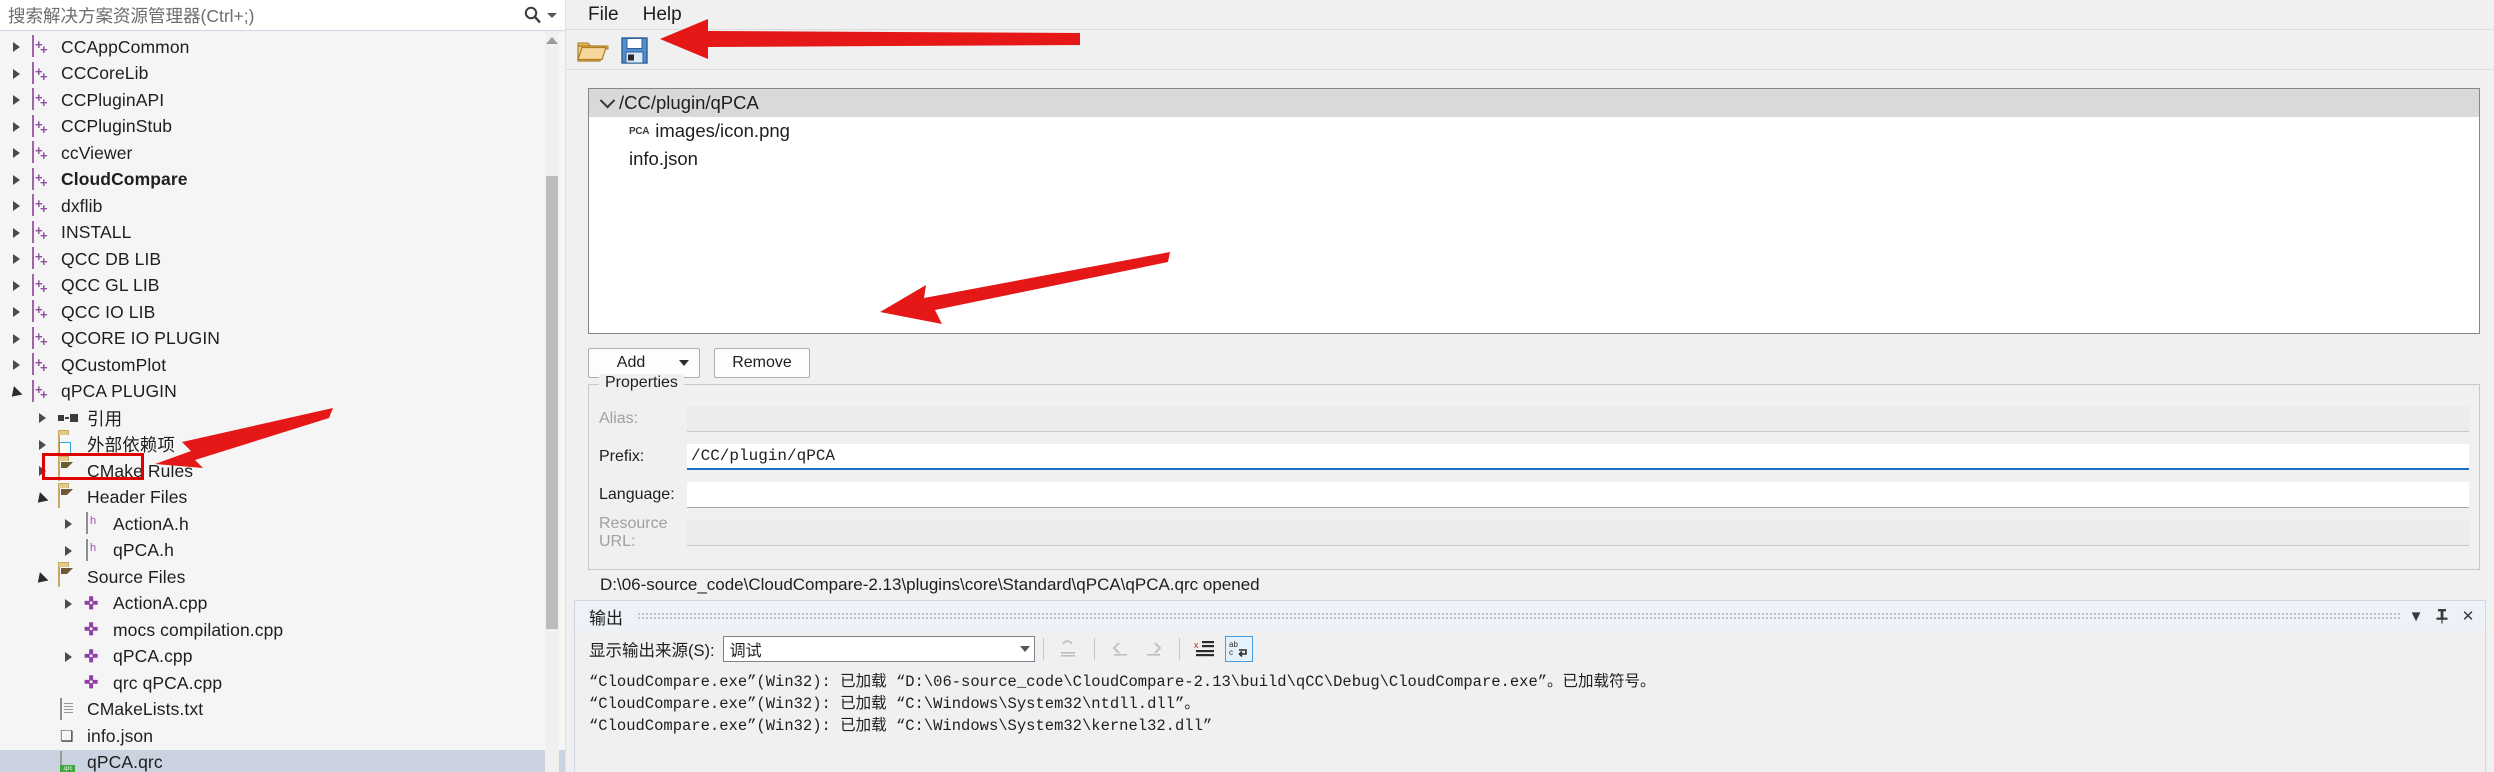  I want to click on tree-row: 引用, so click(282, 418).